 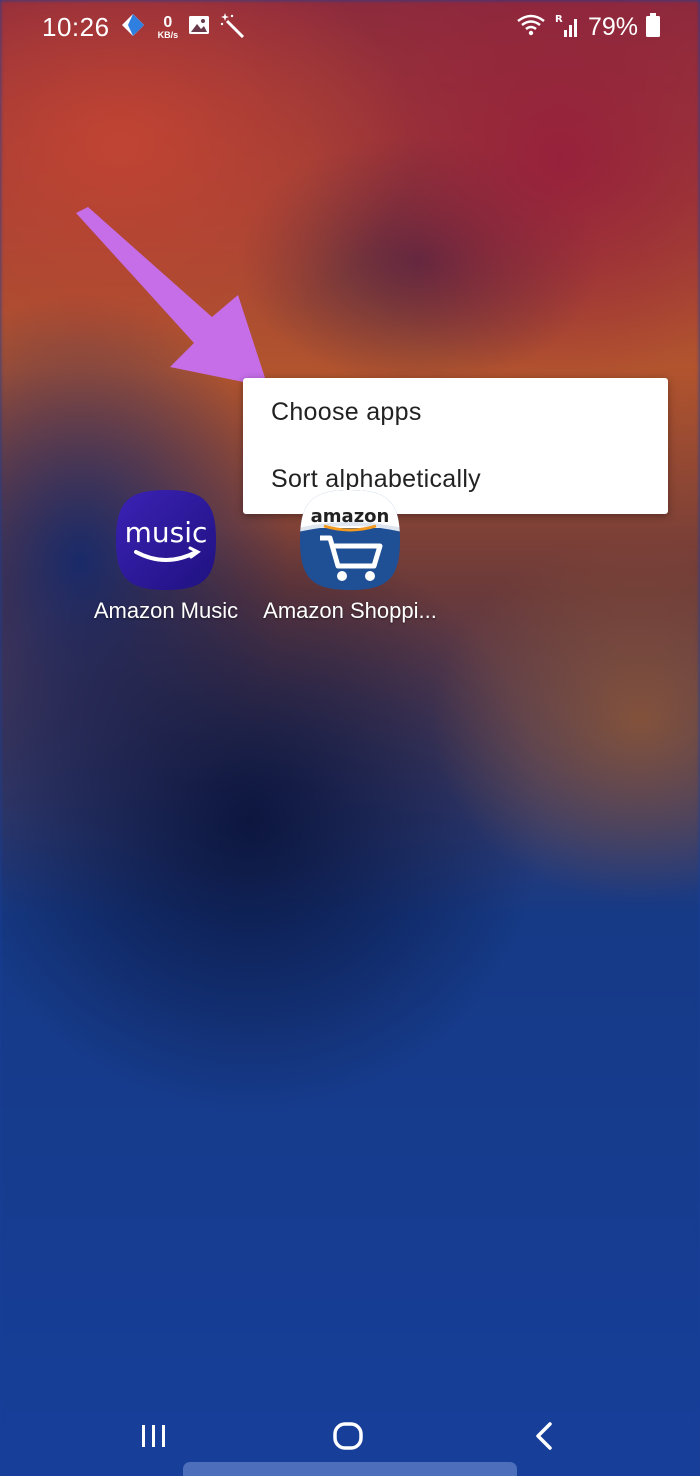 I want to click on image-icon, so click(x=199, y=27).